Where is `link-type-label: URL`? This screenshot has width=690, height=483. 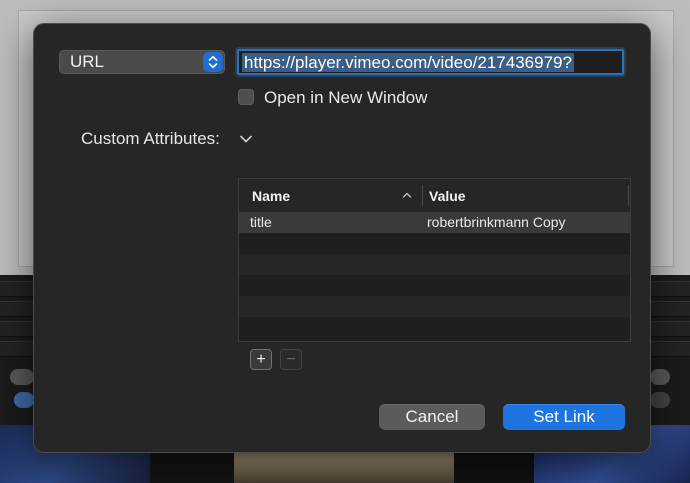 link-type-label: URL is located at coordinates (87, 61).